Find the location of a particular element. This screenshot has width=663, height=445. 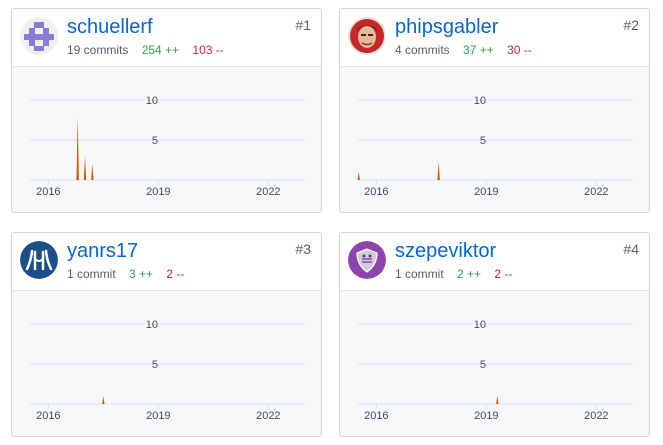

contributor-rank: #3 is located at coordinates (303, 249).